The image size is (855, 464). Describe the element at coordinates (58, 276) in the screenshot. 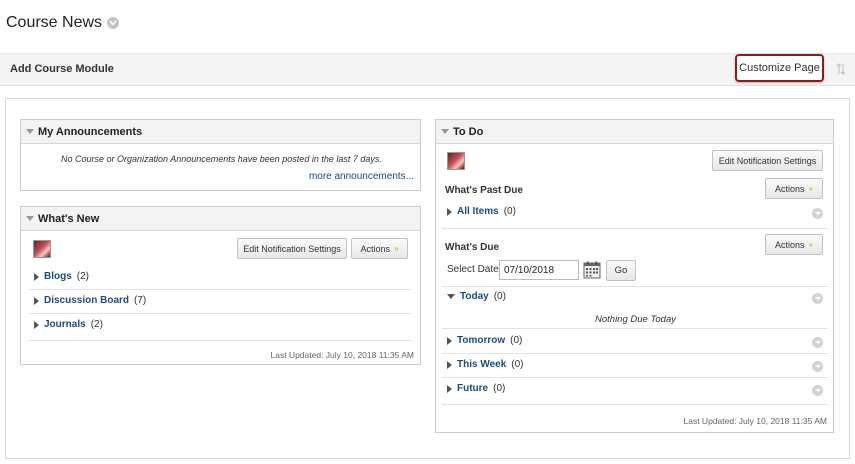

I see `item-label: Blogs` at that location.